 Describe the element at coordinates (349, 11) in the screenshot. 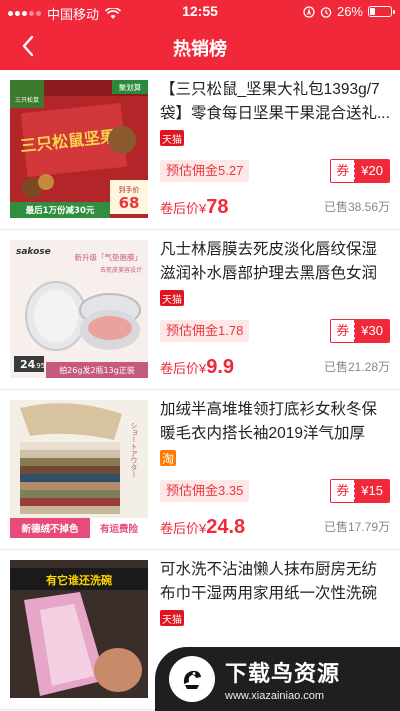

I see `battery-percent: 26%` at that location.